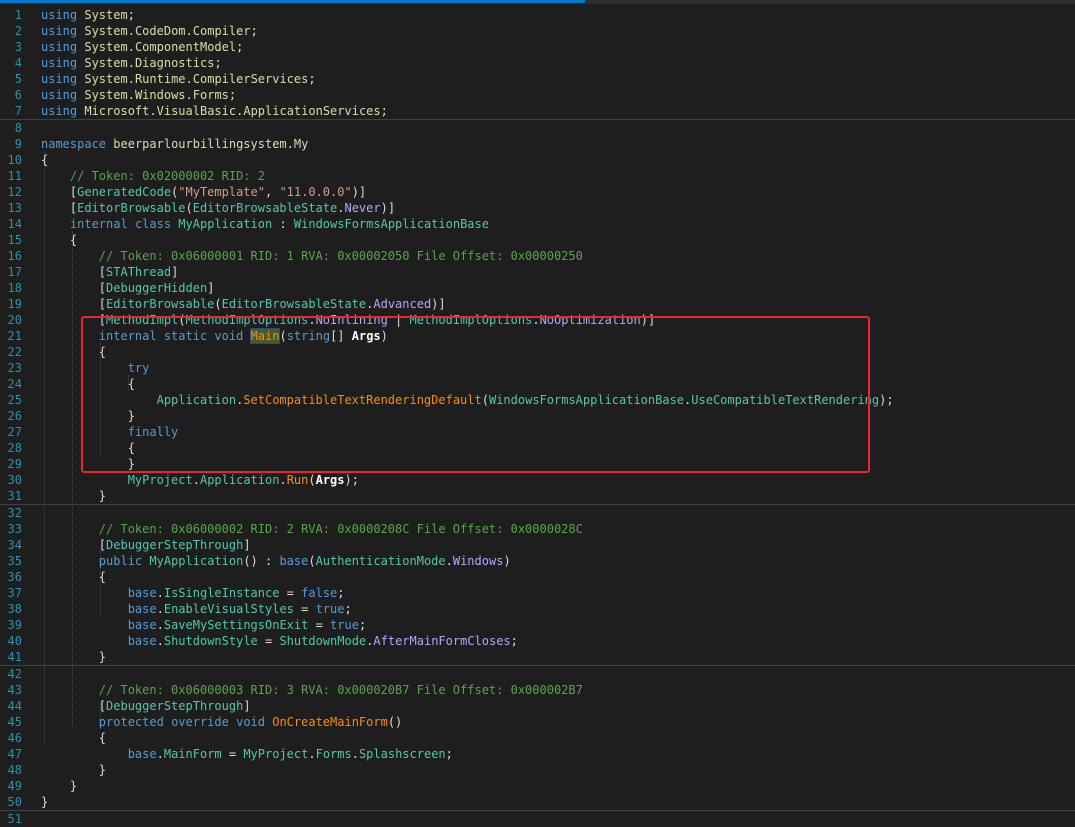 This screenshot has height=827, width=1075. What do you see at coordinates (14, 256) in the screenshot?
I see `line-number: 16` at bounding box center [14, 256].